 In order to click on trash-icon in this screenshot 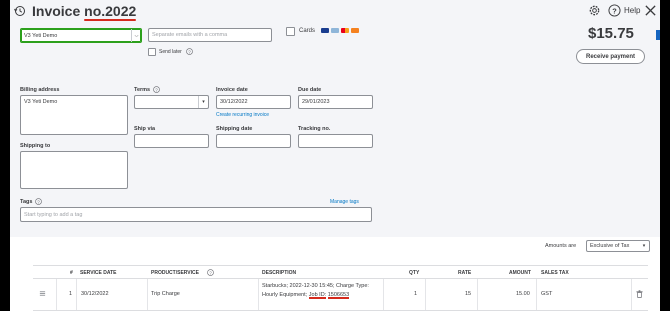, I will do `click(639, 294)`.